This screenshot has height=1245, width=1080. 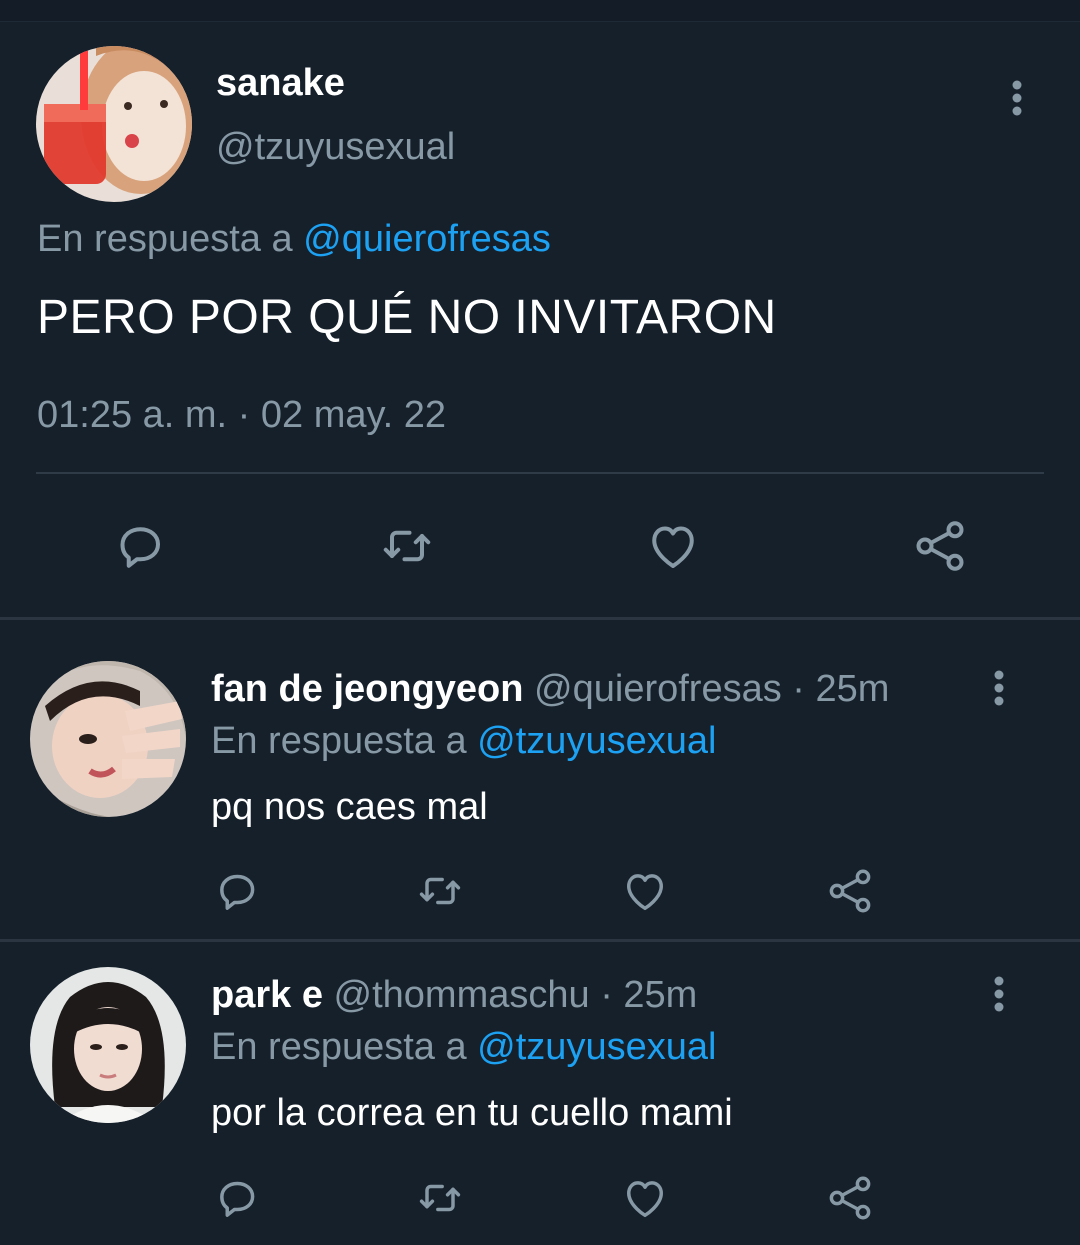 What do you see at coordinates (335, 147) in the screenshot?
I see `user-handle: @tzuyusexual` at bounding box center [335, 147].